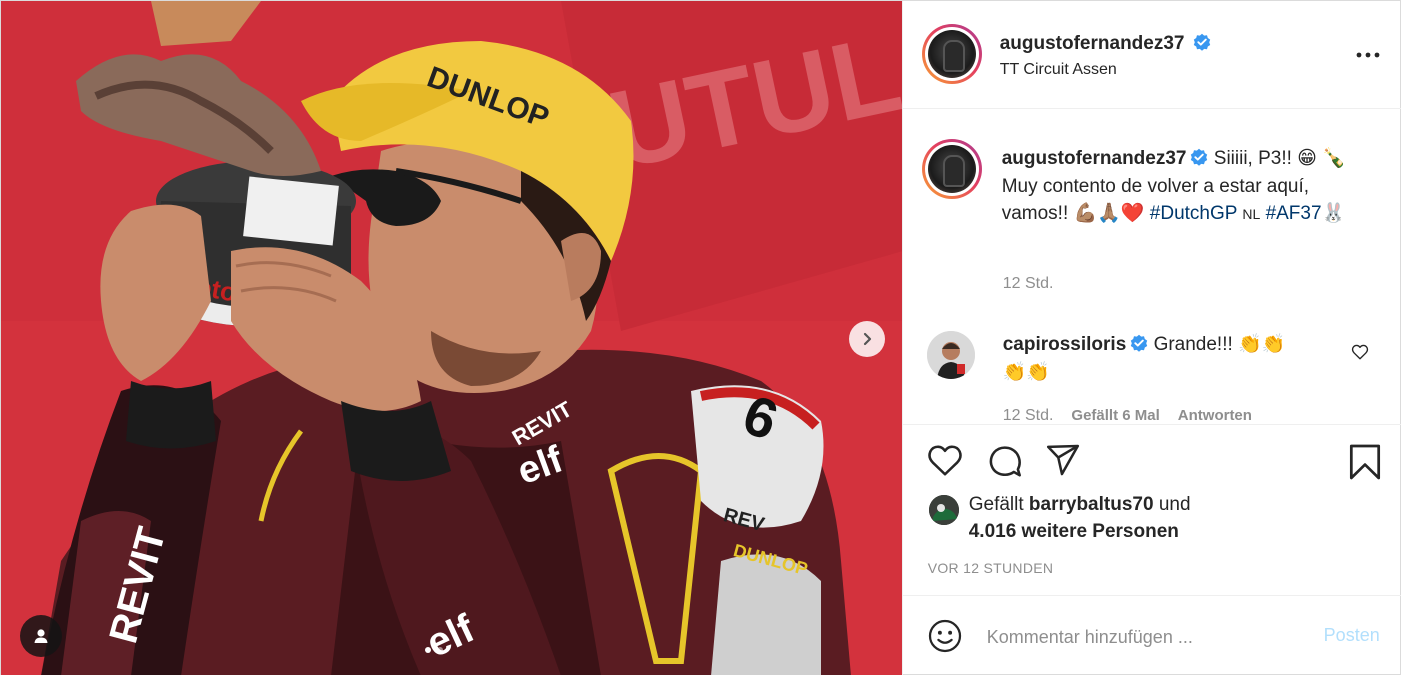 The height and width of the screenshot is (675, 1401). What do you see at coordinates (1091, 504) in the screenshot?
I see `liker-username: barrybaltus70` at bounding box center [1091, 504].